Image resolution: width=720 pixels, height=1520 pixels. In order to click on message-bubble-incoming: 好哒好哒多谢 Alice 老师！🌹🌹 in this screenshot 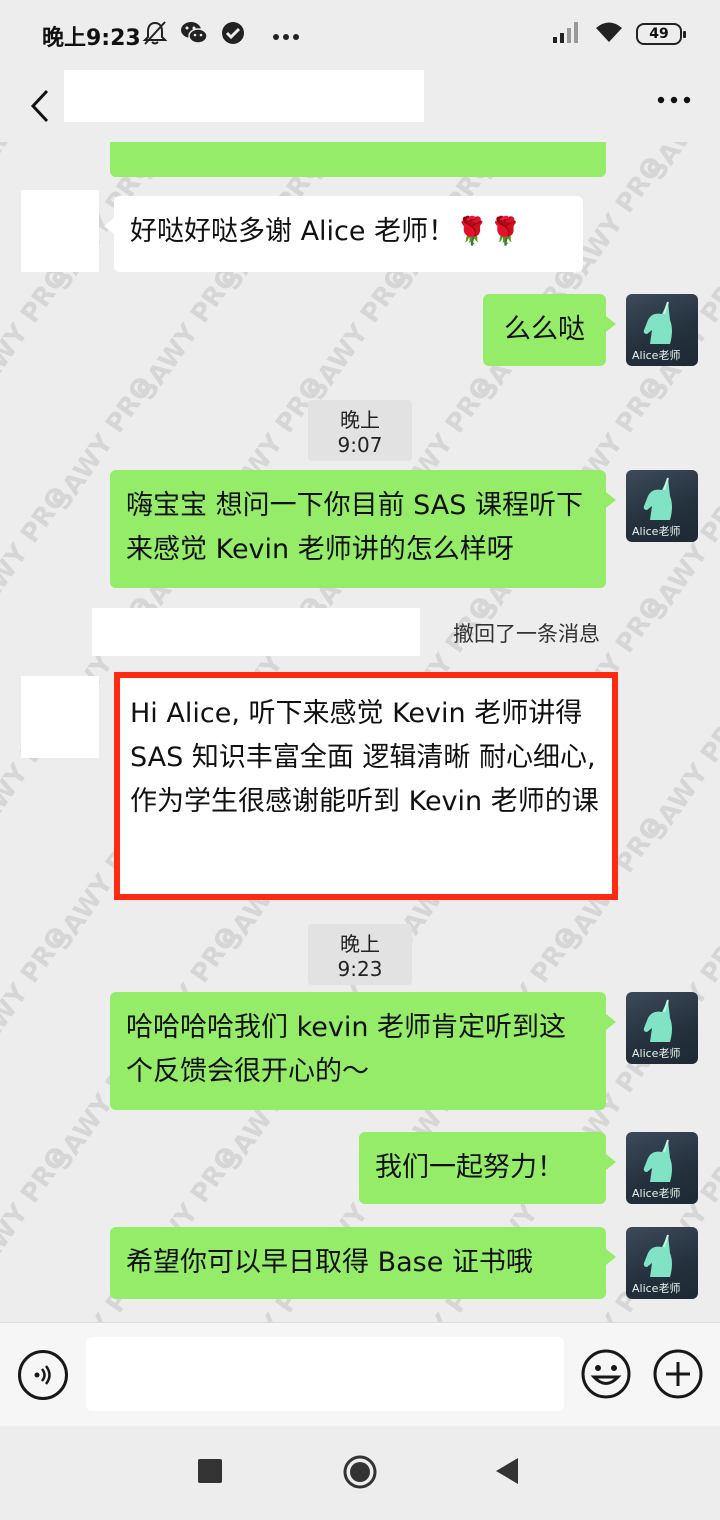, I will do `click(343, 234)`.